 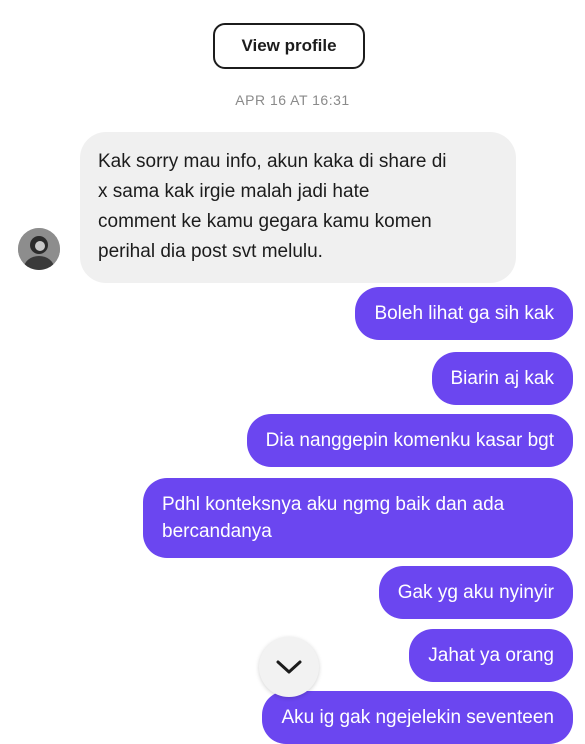 What do you see at coordinates (292, 100) in the screenshot?
I see `message-timestamp: APR 16 AT 16:31` at bounding box center [292, 100].